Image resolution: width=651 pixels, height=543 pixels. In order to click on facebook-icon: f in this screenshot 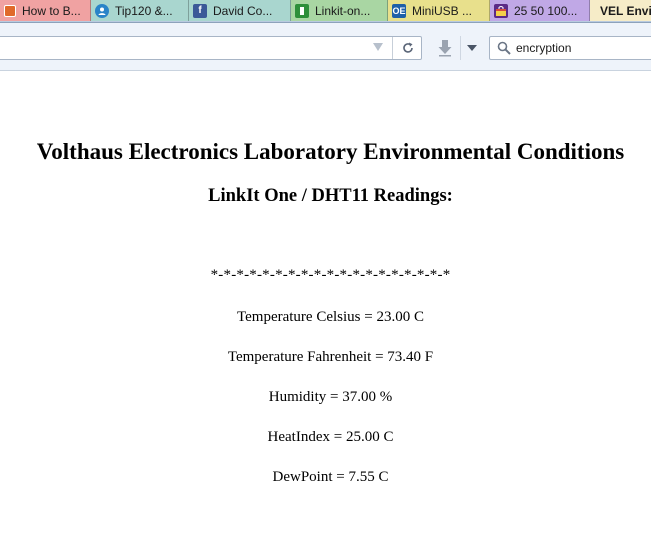, I will do `click(200, 10)`.